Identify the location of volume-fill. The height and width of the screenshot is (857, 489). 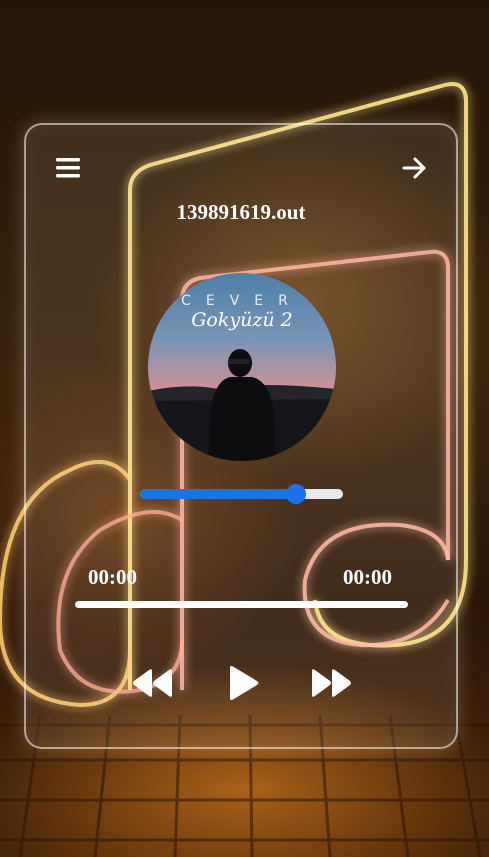
(218, 494).